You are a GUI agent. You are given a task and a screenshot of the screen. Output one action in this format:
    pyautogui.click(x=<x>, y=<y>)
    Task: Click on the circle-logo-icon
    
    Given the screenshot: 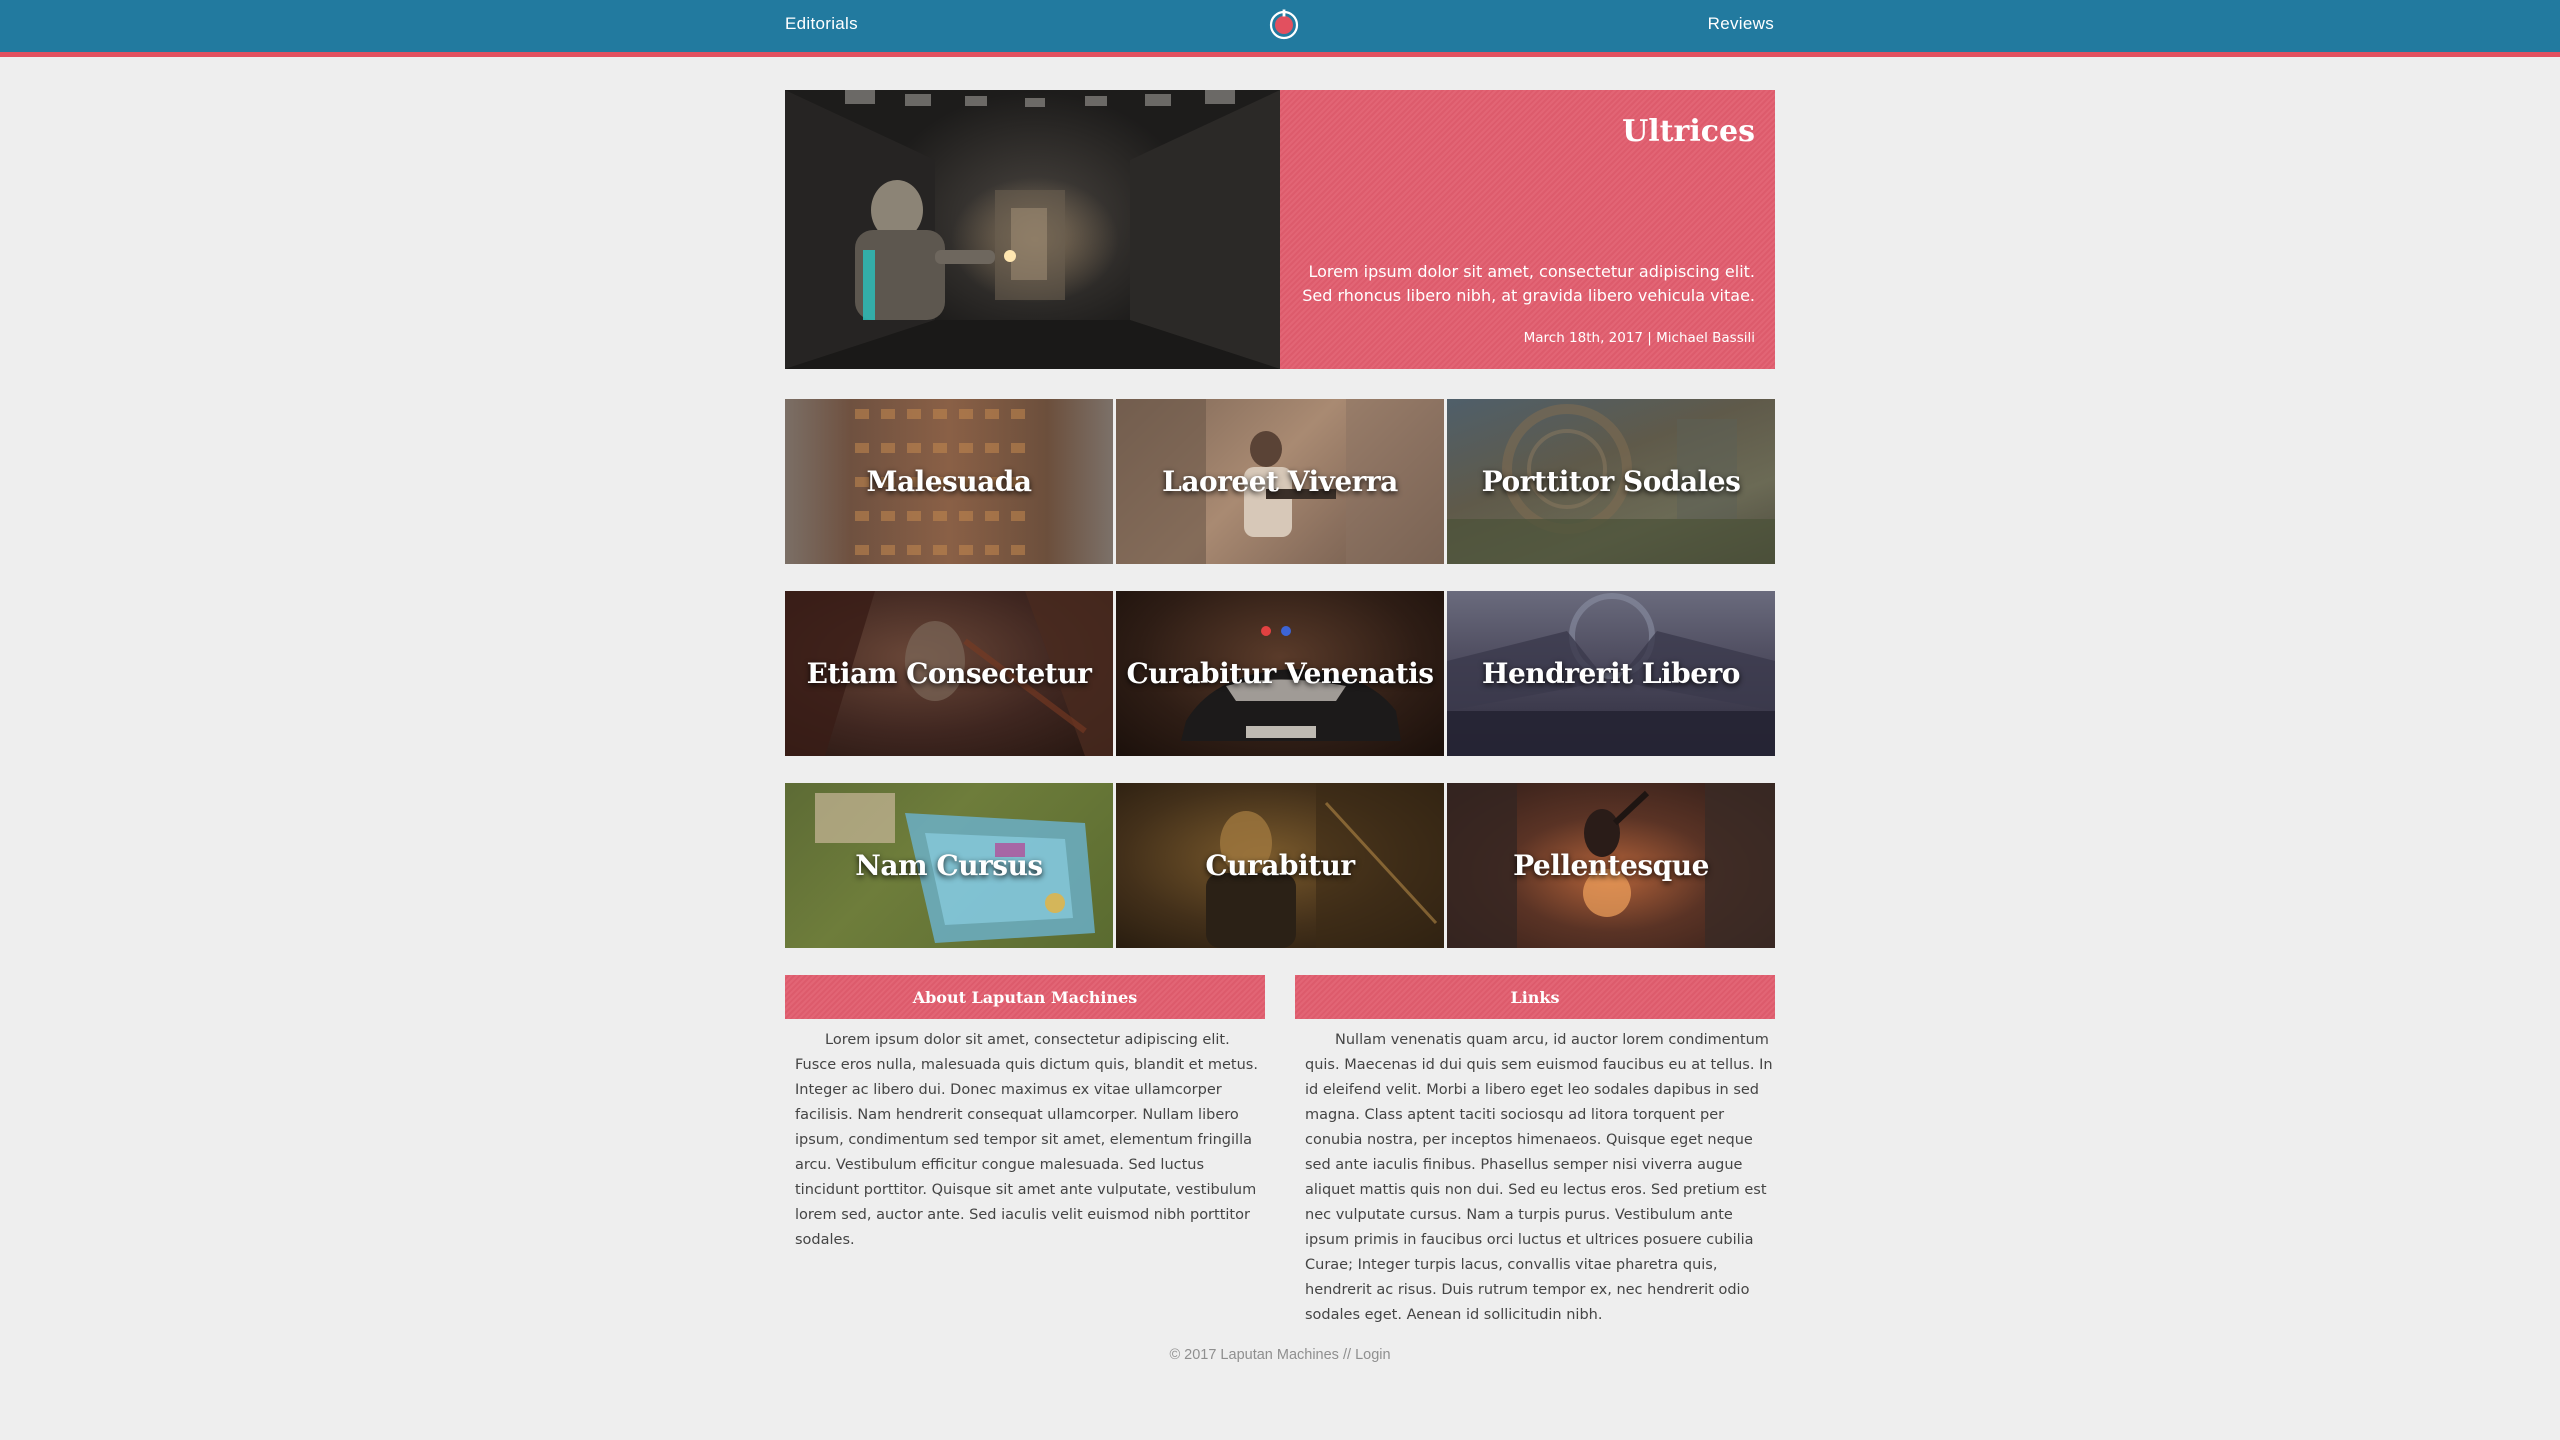 What is the action you would take?
    pyautogui.click(x=1284, y=25)
    